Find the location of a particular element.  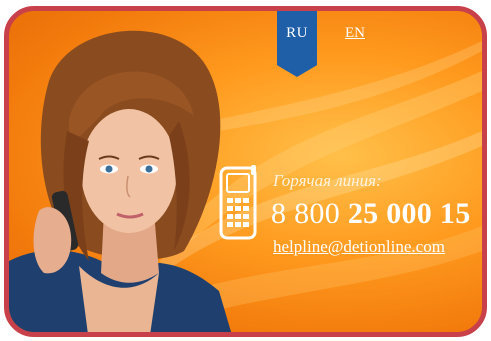

hotline-number-main: 25 000 15 is located at coordinates (409, 213).